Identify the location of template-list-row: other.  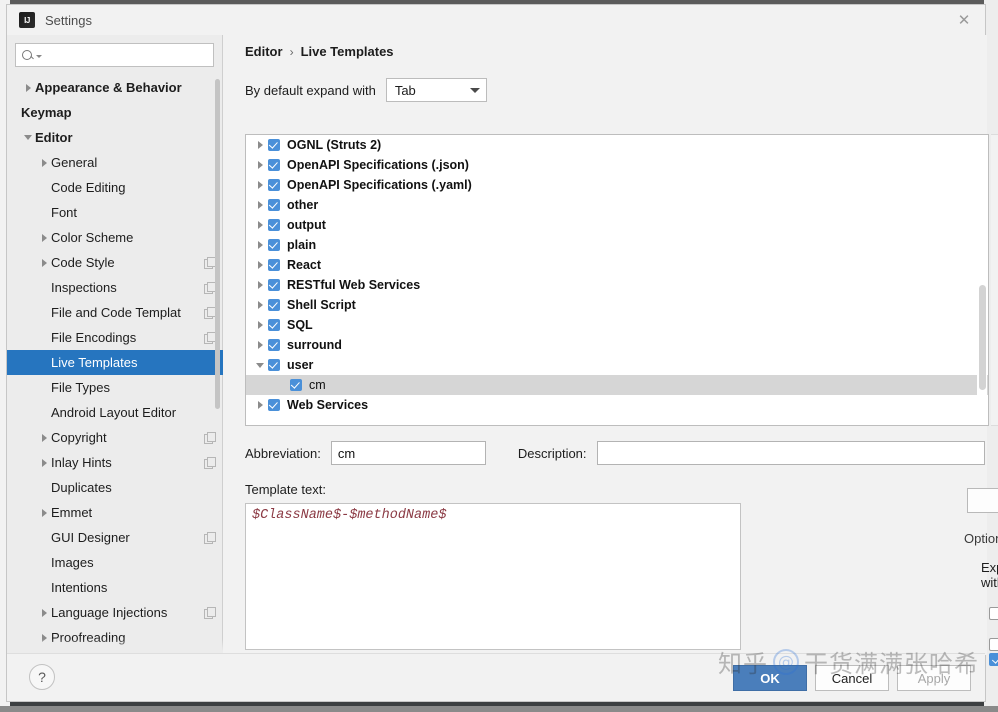
(617, 205).